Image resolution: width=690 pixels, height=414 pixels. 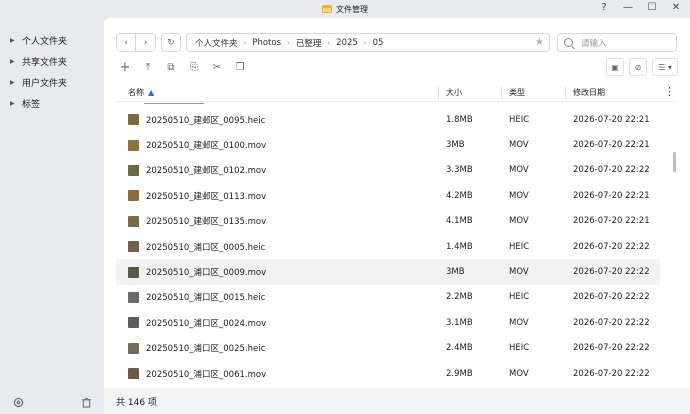 I want to click on file-size: 1.8MB, so click(x=459, y=119).